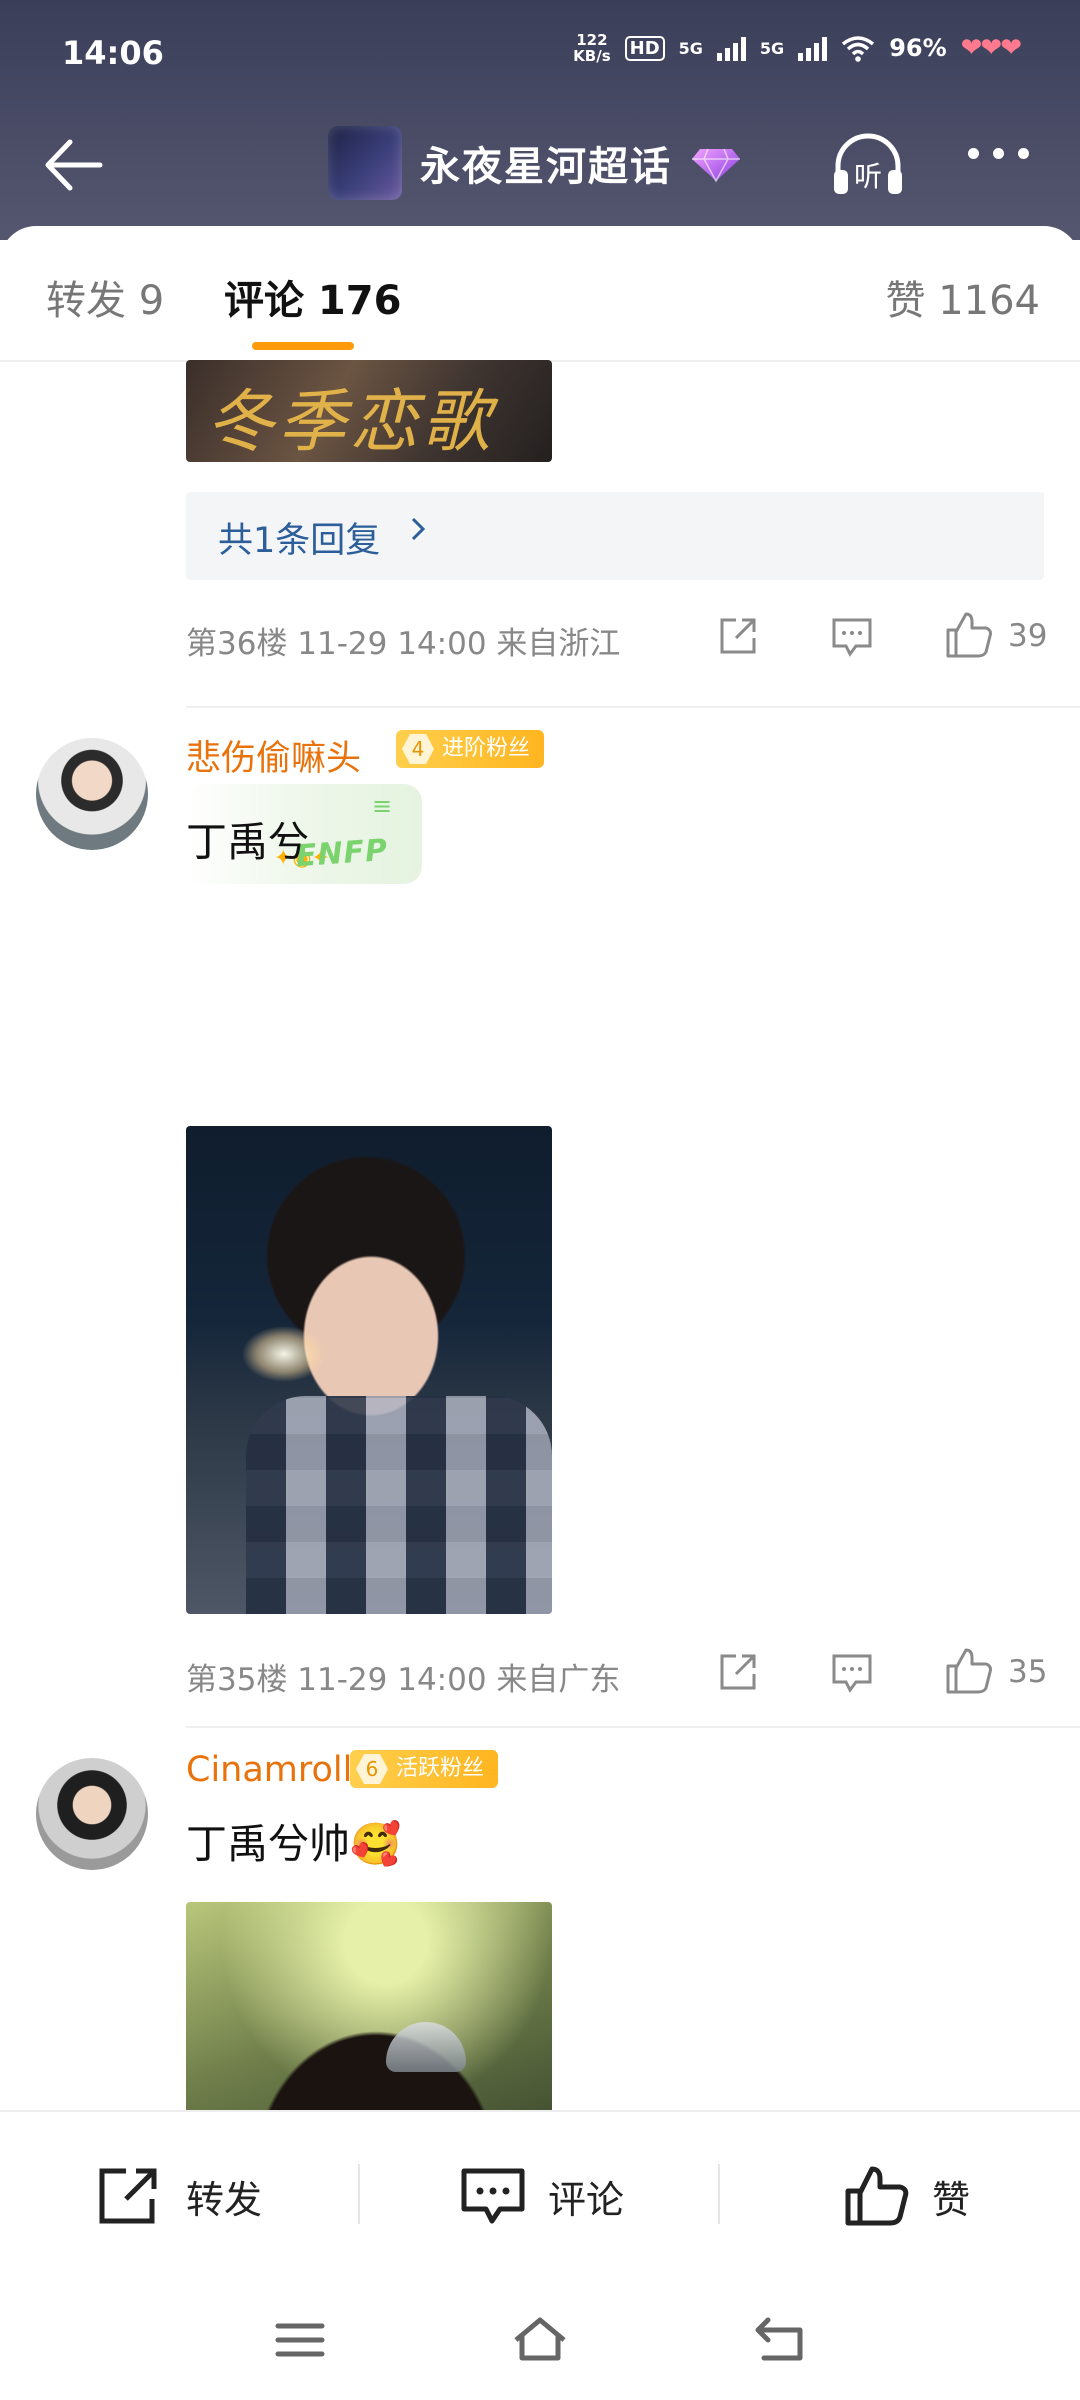  What do you see at coordinates (1028, 636) in the screenshot?
I see `like-count: 39` at bounding box center [1028, 636].